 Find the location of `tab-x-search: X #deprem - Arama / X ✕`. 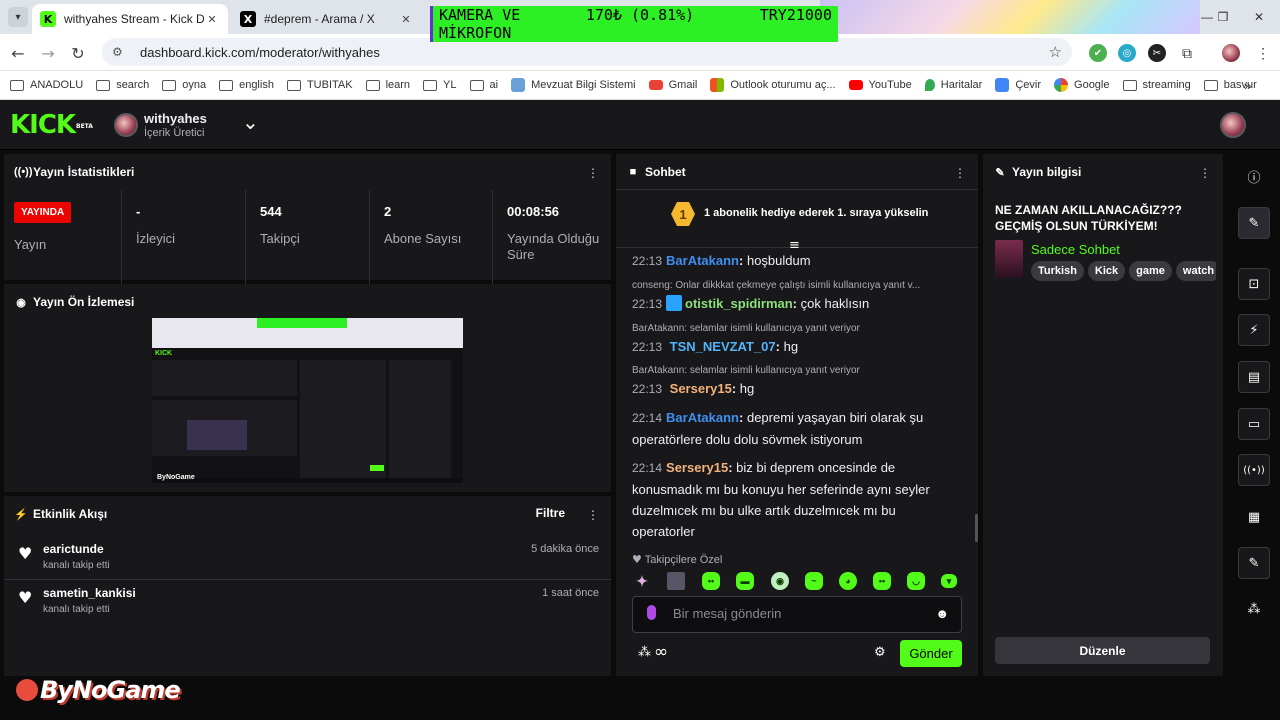

tab-x-search: X #deprem - Arama / X ✕ is located at coordinates (327, 19).